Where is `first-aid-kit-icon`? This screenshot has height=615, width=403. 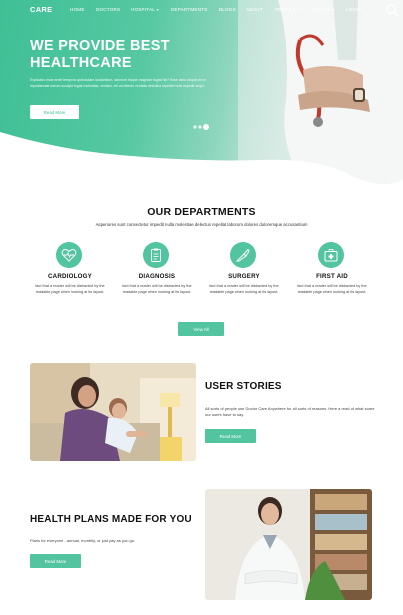
first-aid-kit-icon is located at coordinates (331, 255).